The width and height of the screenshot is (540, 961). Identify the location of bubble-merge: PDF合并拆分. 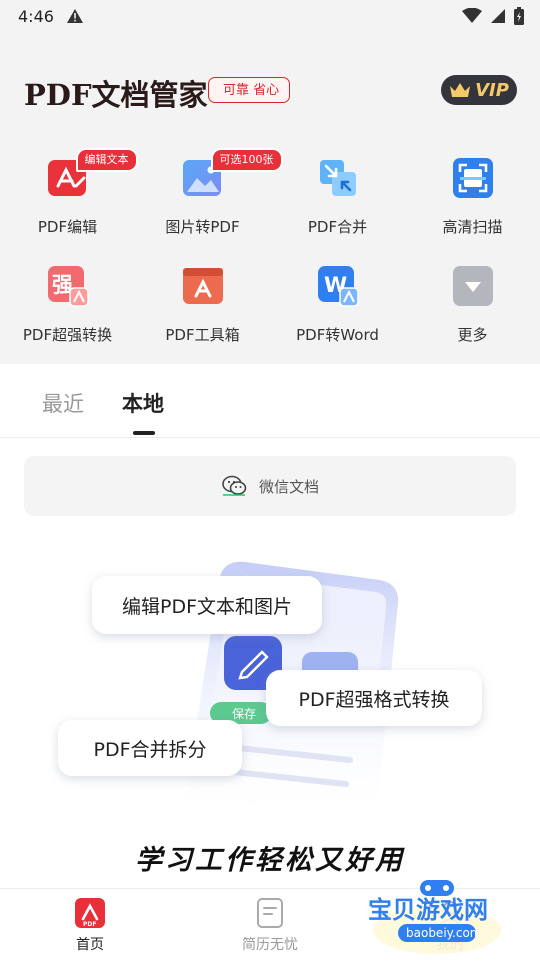
(150, 748).